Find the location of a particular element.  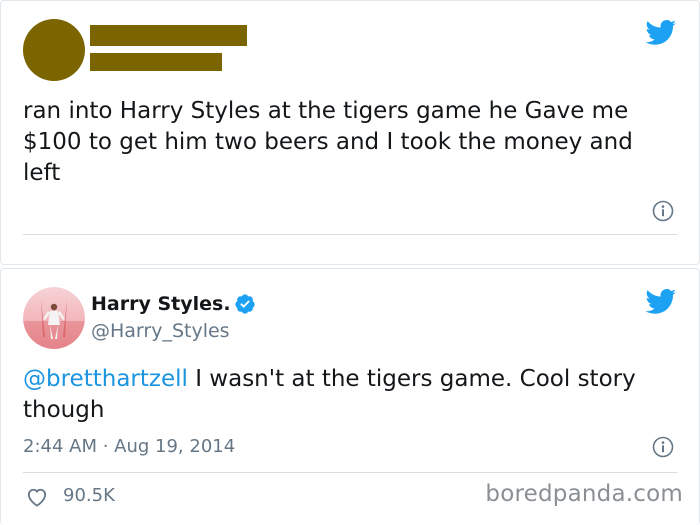

display-name: Harry Styles. is located at coordinates (161, 304).